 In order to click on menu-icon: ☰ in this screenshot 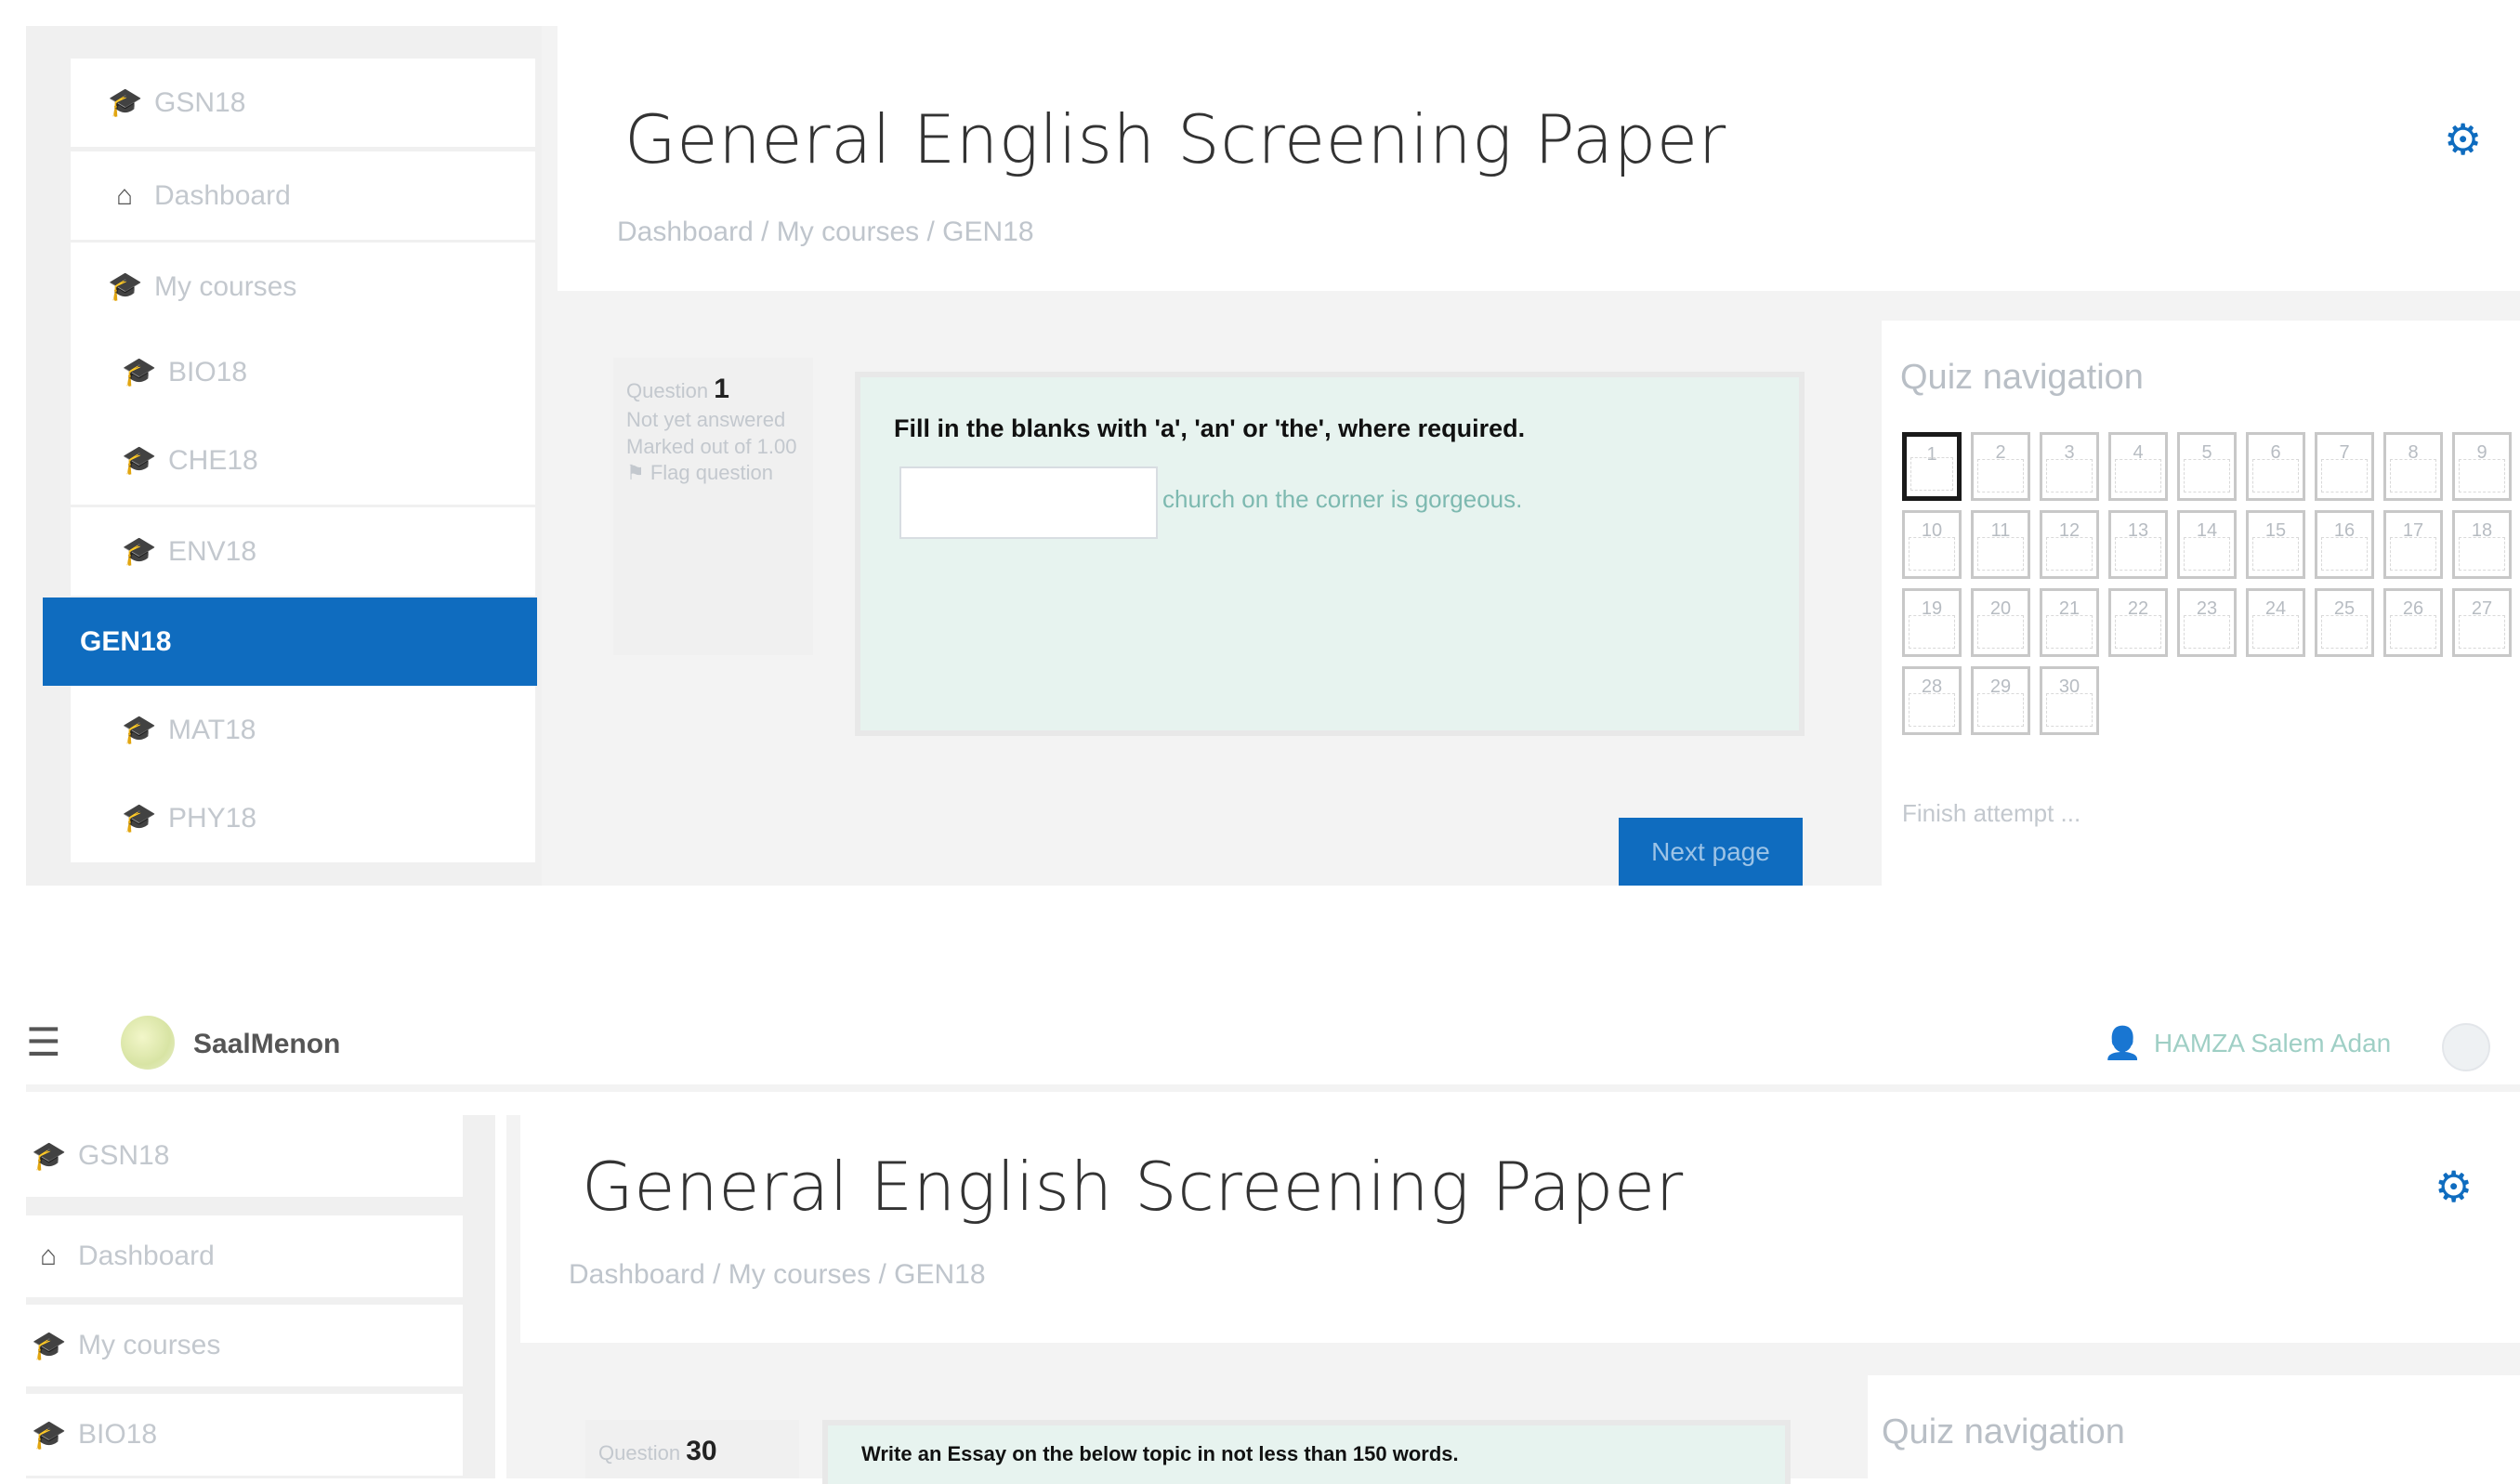, I will do `click(43, 1042)`.